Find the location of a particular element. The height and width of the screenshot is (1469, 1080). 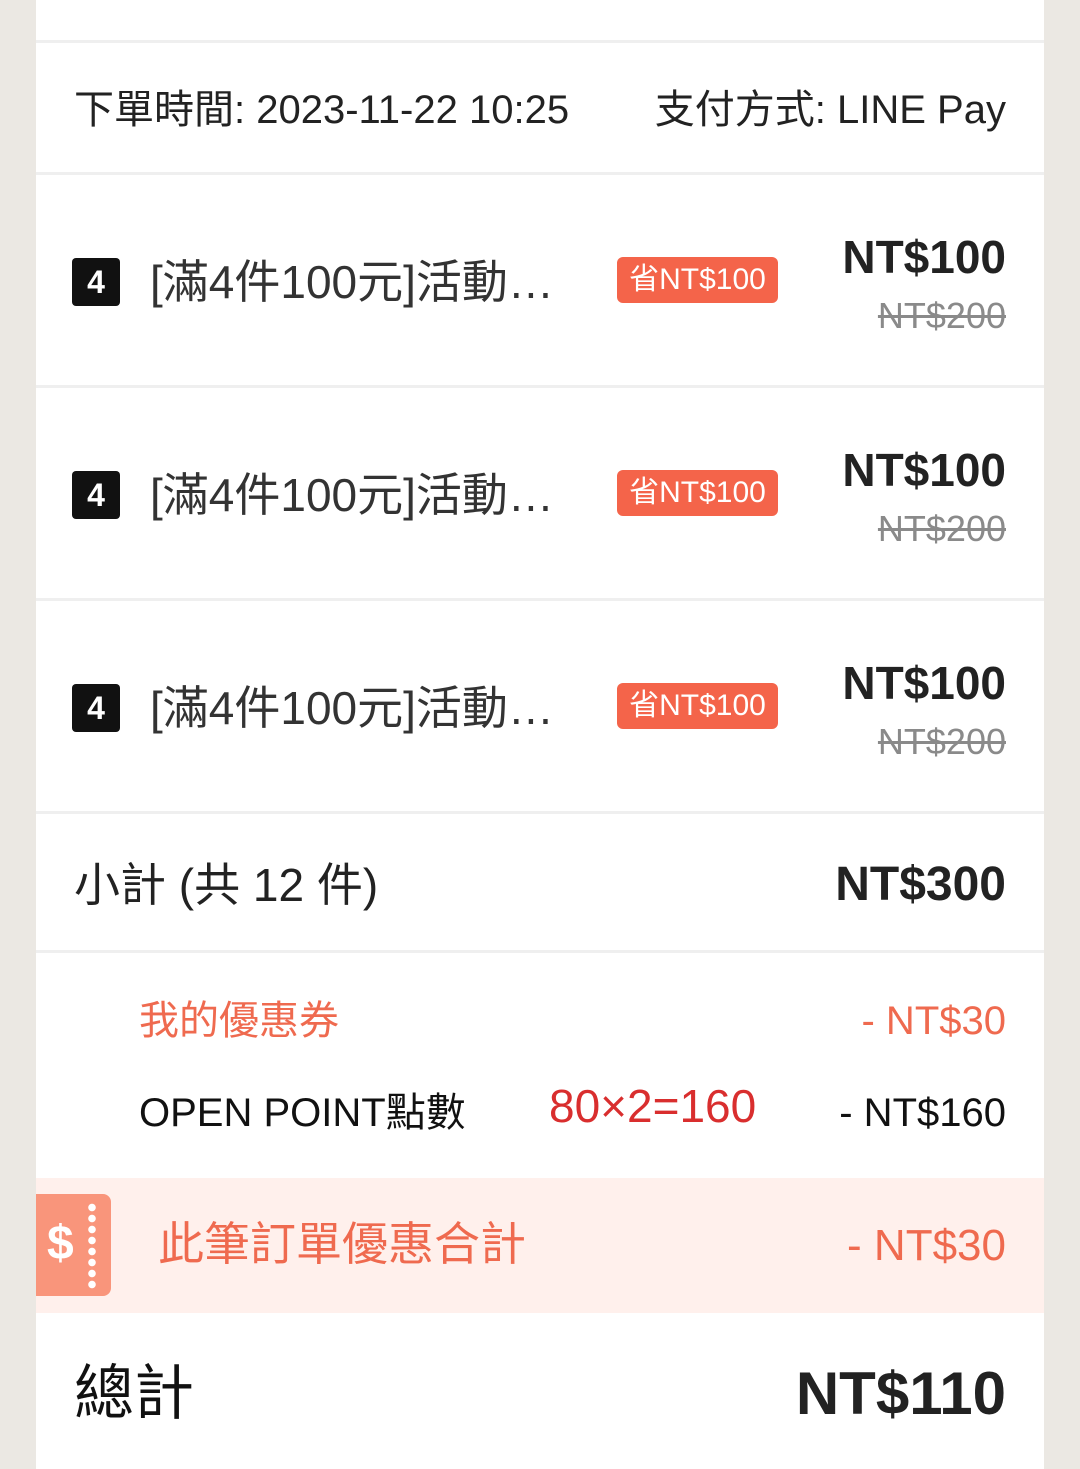

payment-method: 支付方式: LINE Pay is located at coordinates (830, 110).